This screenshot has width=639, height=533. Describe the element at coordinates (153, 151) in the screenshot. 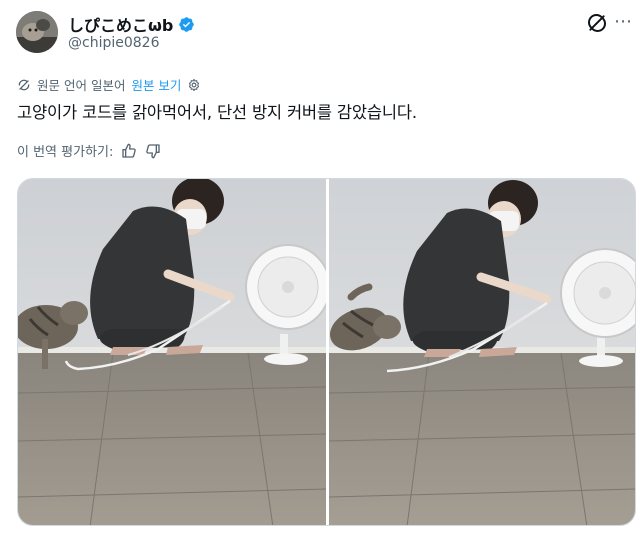

I see `thumbs-down-icon` at that location.